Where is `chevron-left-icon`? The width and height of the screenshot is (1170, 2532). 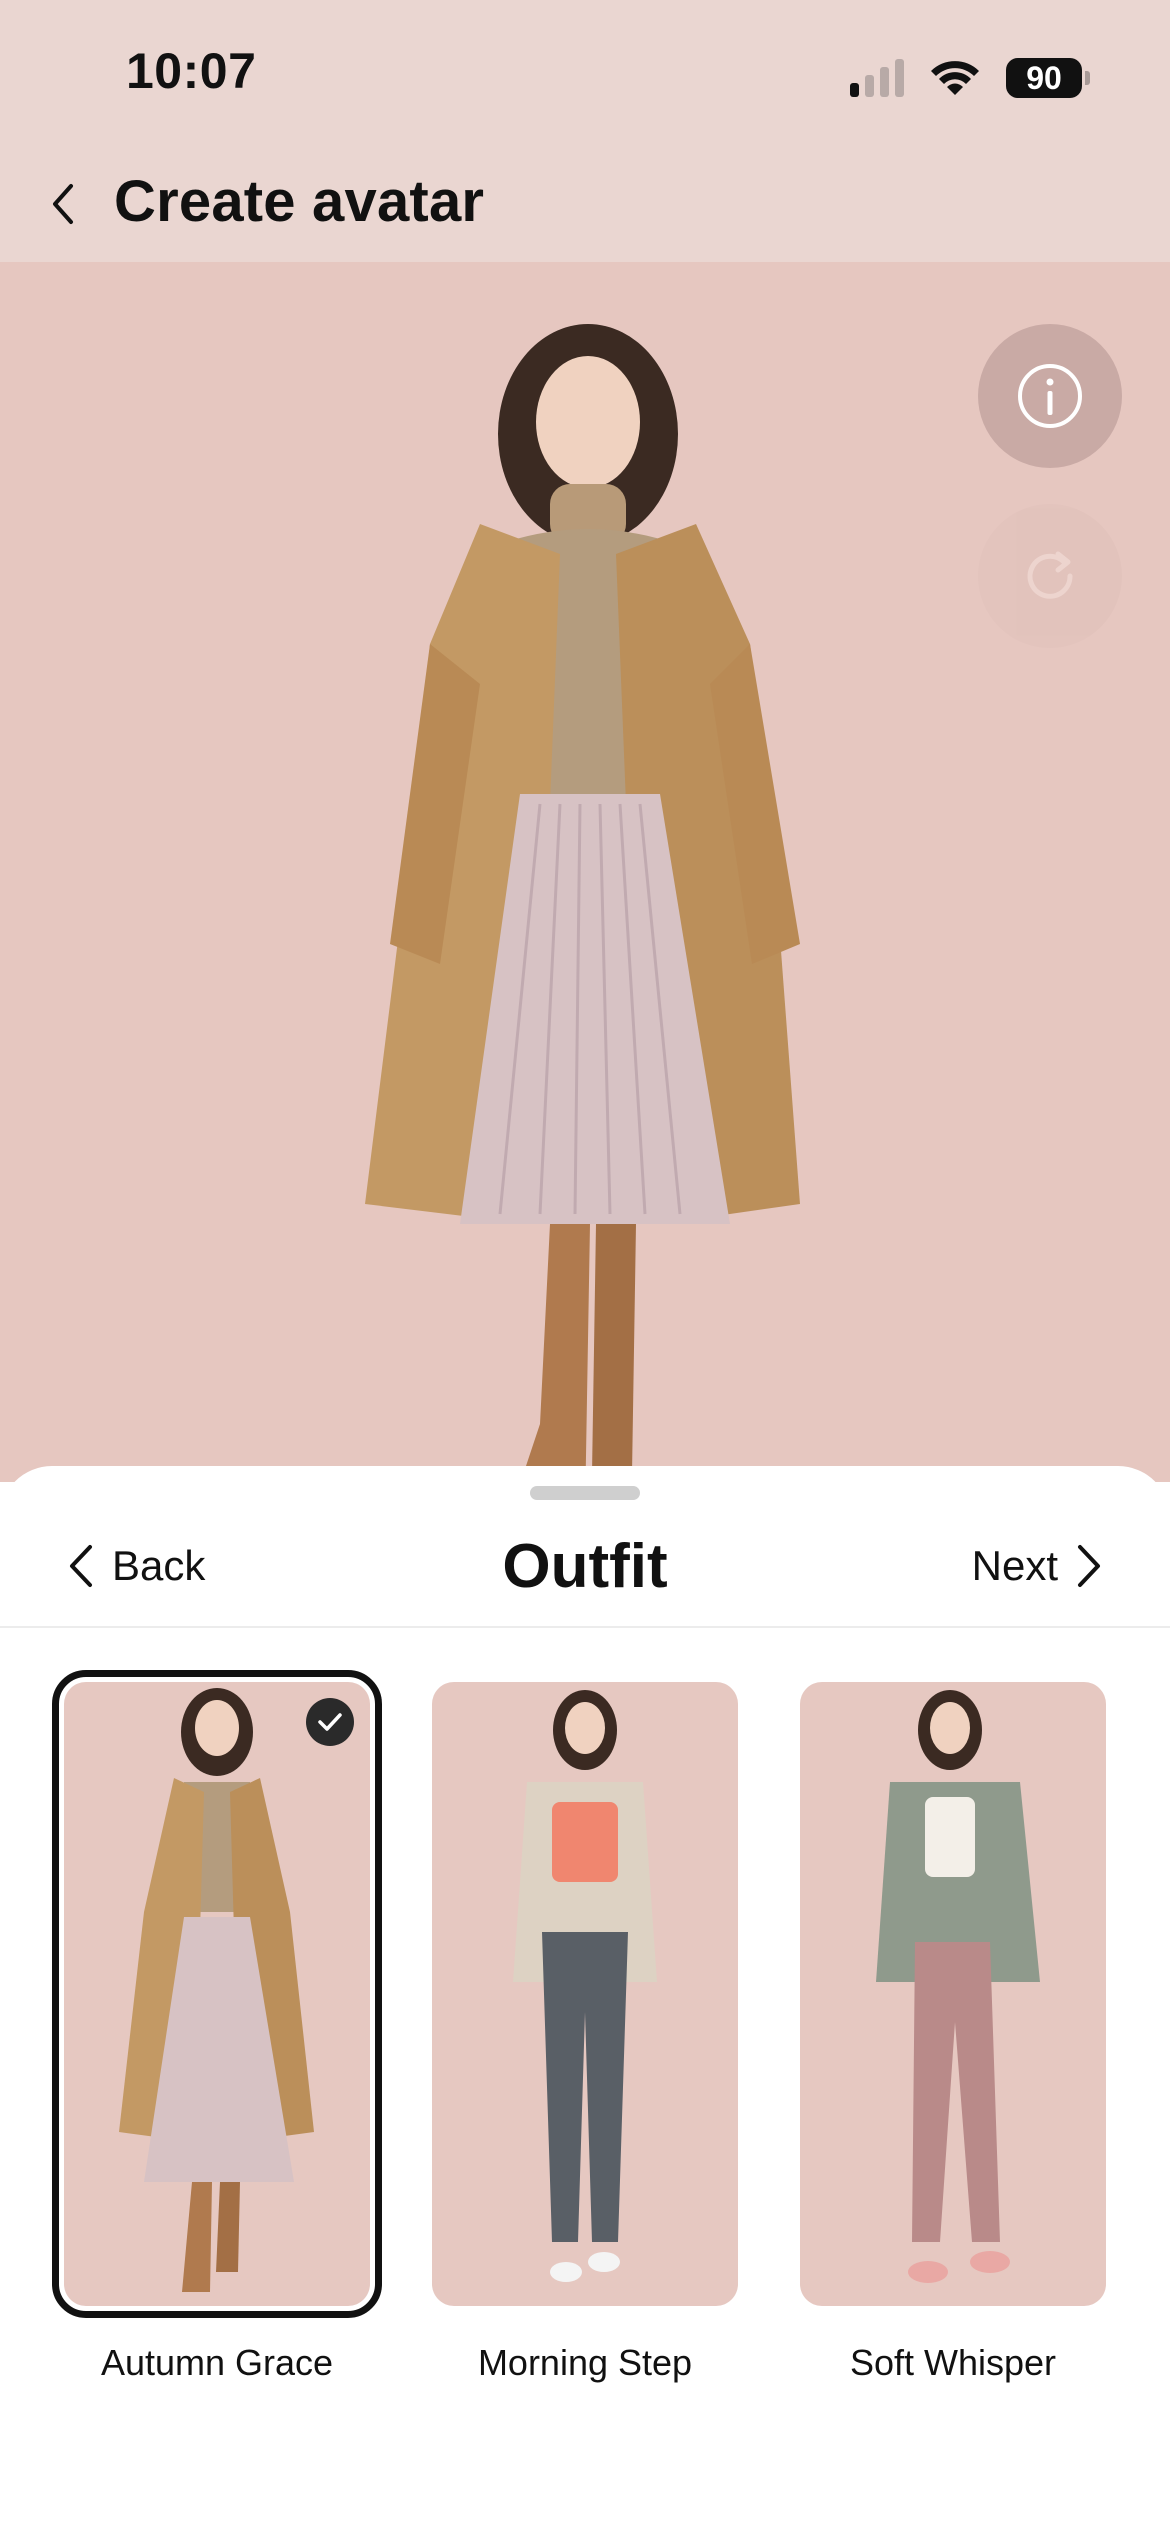
chevron-left-icon is located at coordinates (63, 204).